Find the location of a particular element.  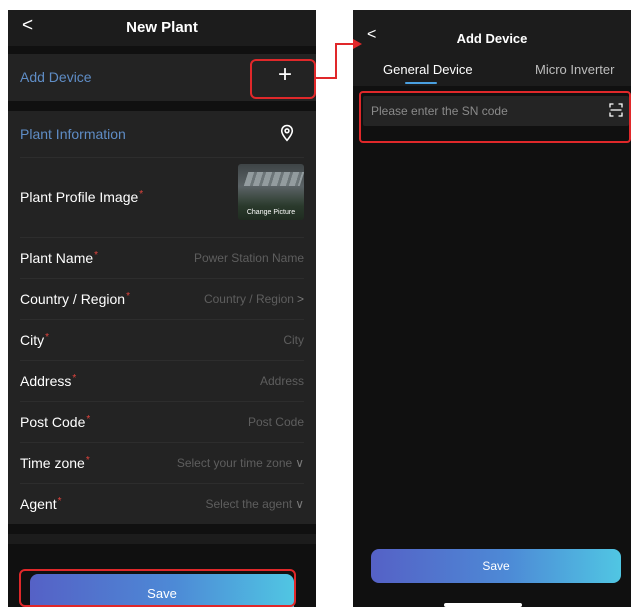

connector-arrow is located at coordinates (339, 59).